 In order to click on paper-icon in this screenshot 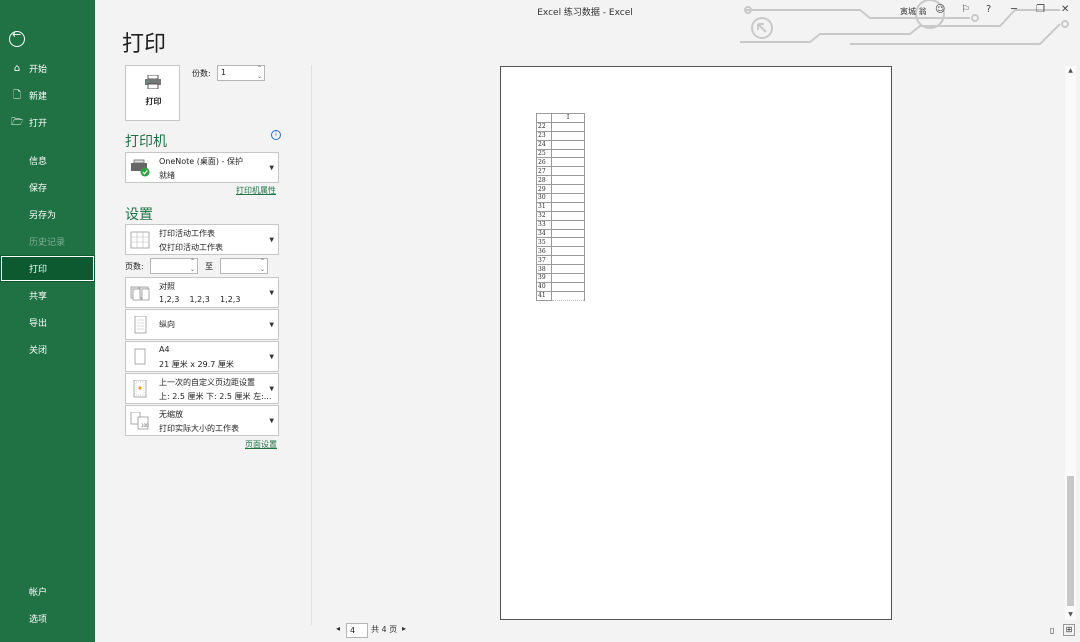, I will do `click(140, 356)`.